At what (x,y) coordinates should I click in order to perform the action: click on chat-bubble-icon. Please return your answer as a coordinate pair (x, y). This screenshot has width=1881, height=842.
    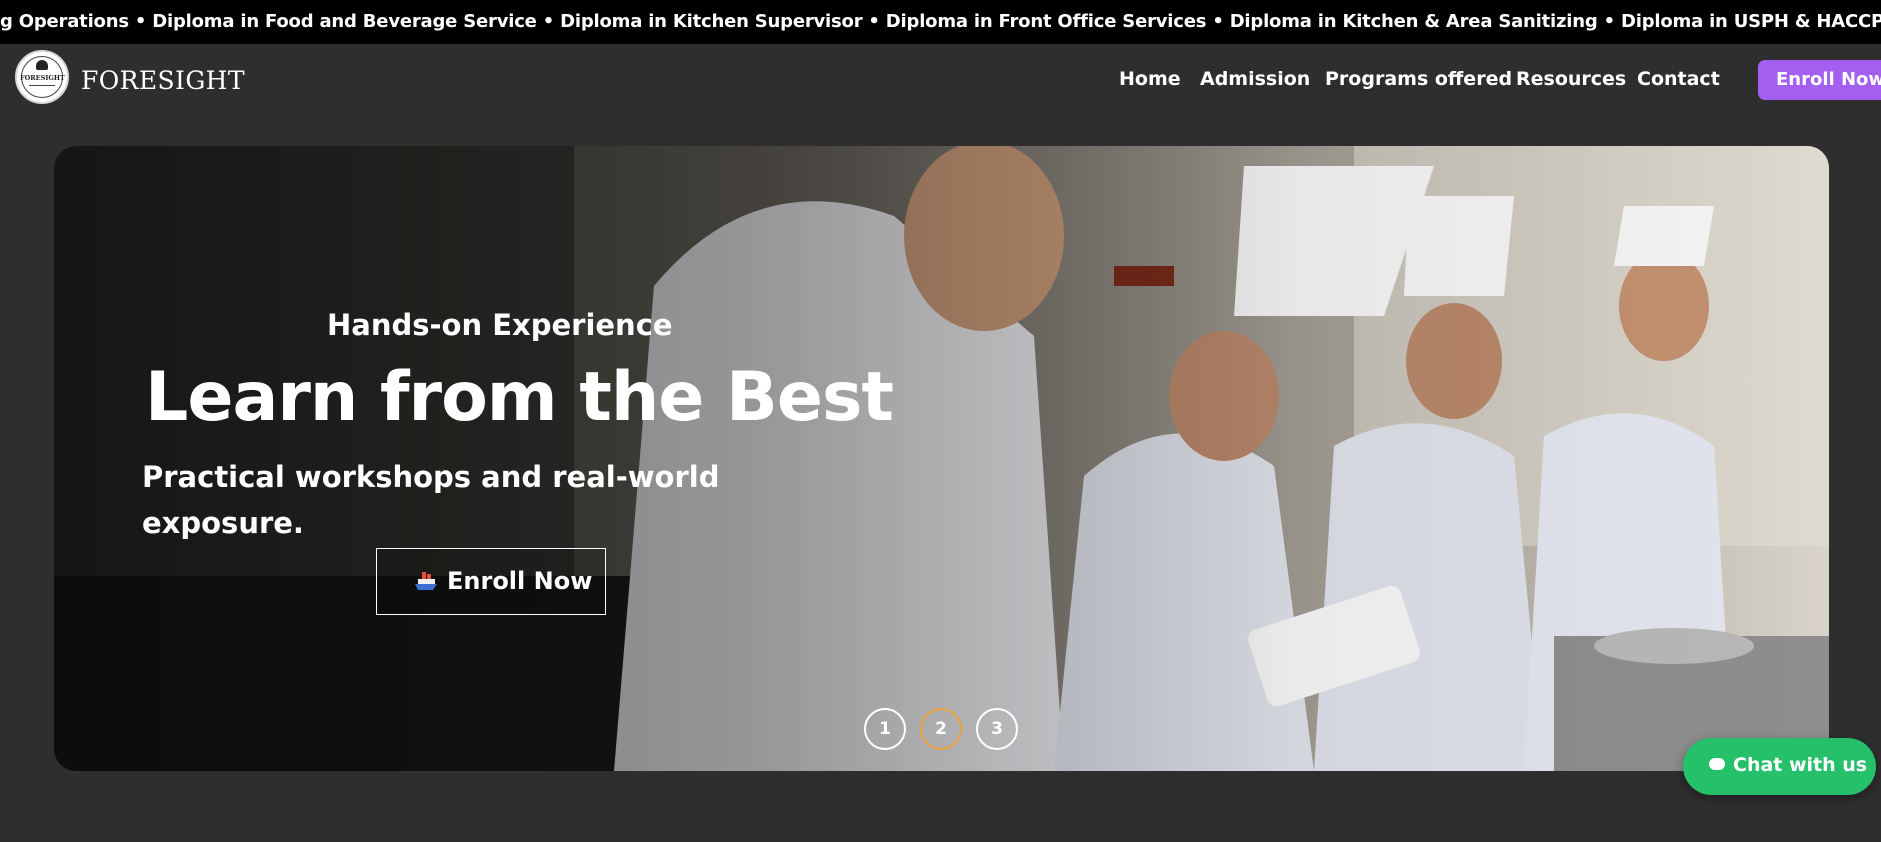
    Looking at the image, I should click on (1717, 764).